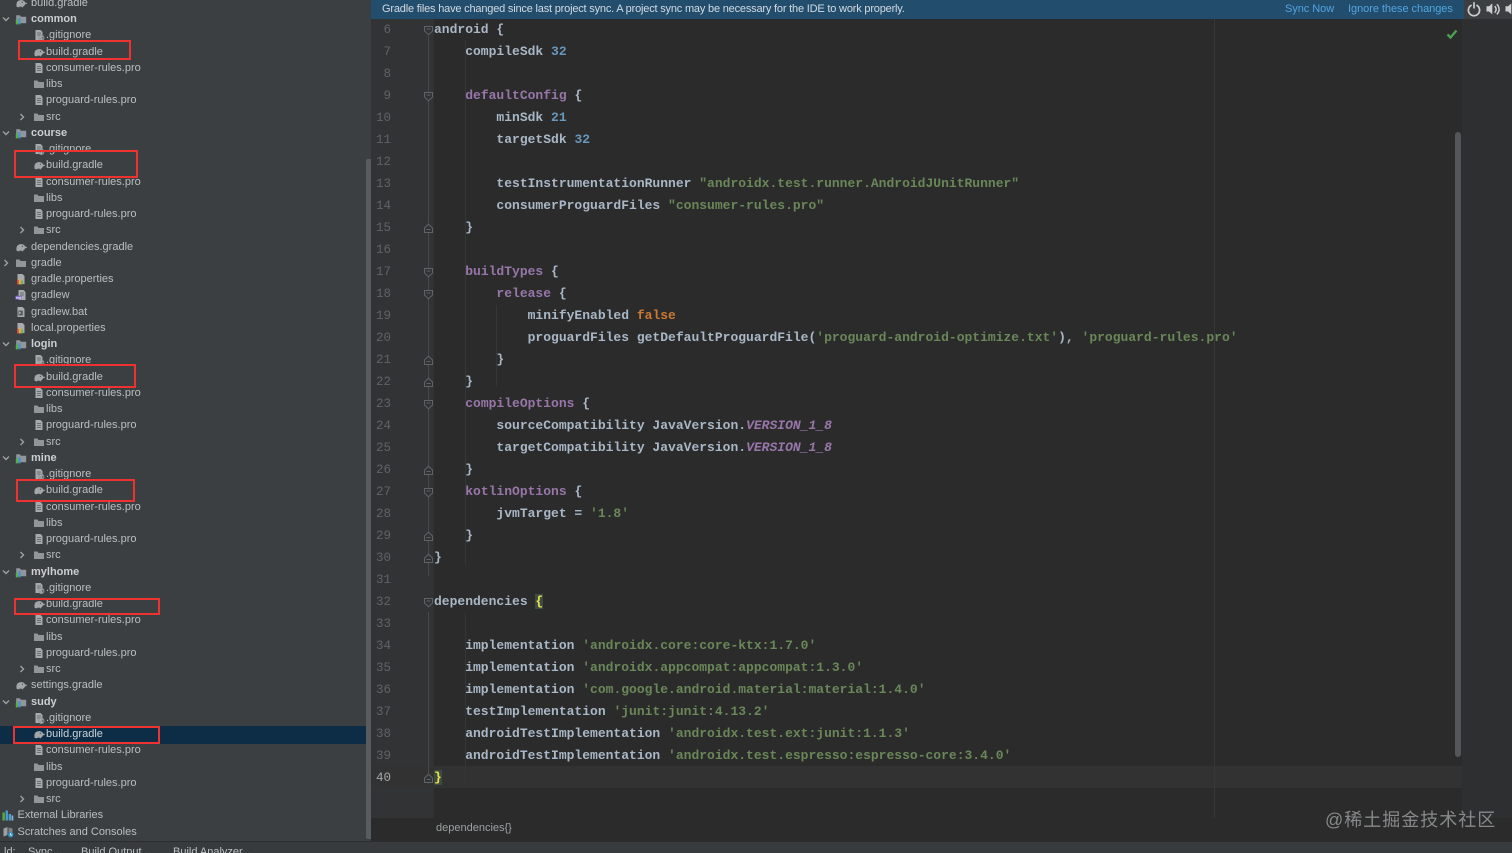 Image resolution: width=1512 pixels, height=853 pixels. I want to click on svg-text: exe, so click(19, 298).